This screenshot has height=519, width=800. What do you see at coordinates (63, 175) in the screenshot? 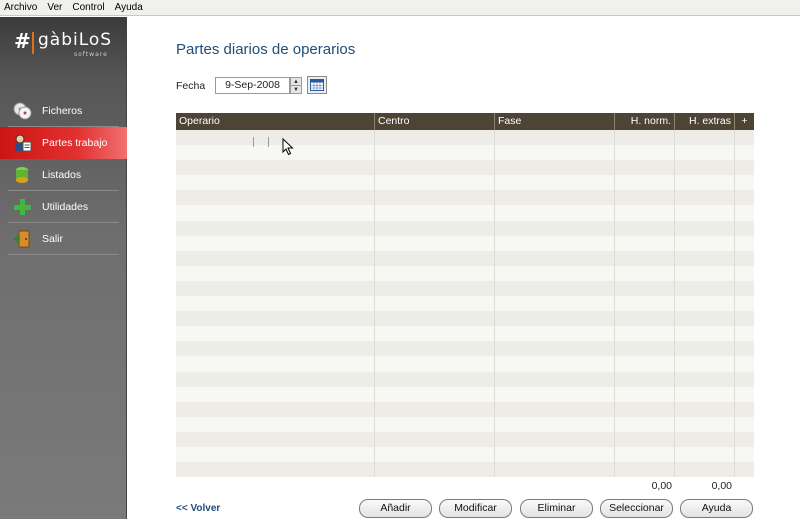
I see `sidebar-item-listados: Listados` at bounding box center [63, 175].